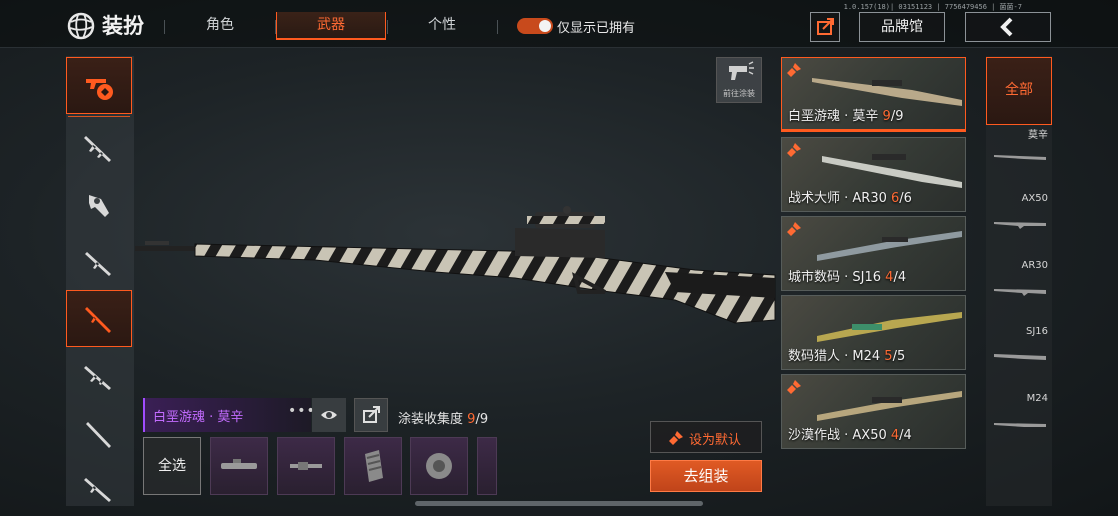  I want to click on set-default-button: 设为默认, so click(706, 437).